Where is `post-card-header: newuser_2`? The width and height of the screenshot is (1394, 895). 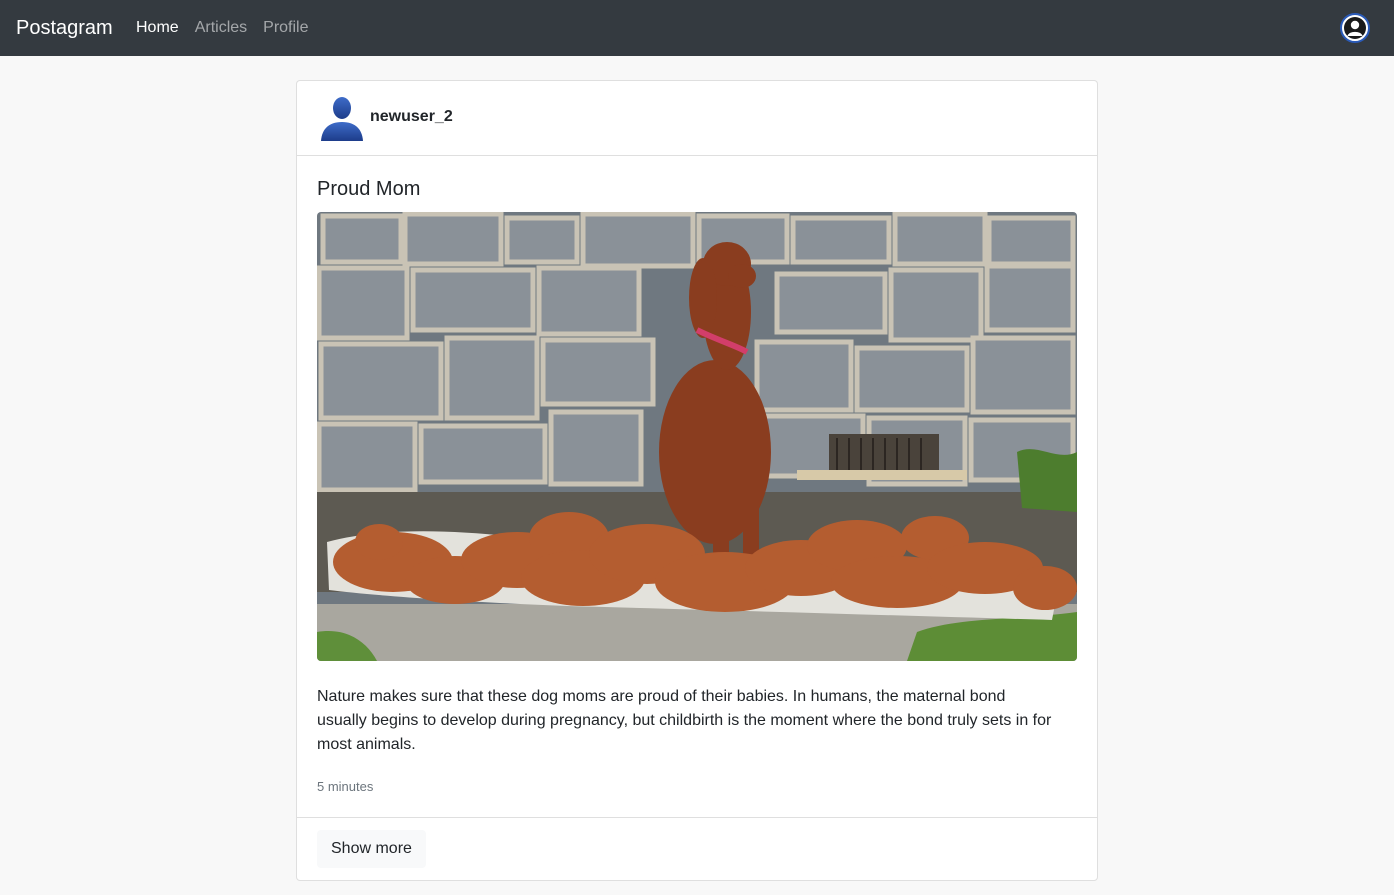
post-card-header: newuser_2 is located at coordinates (697, 118).